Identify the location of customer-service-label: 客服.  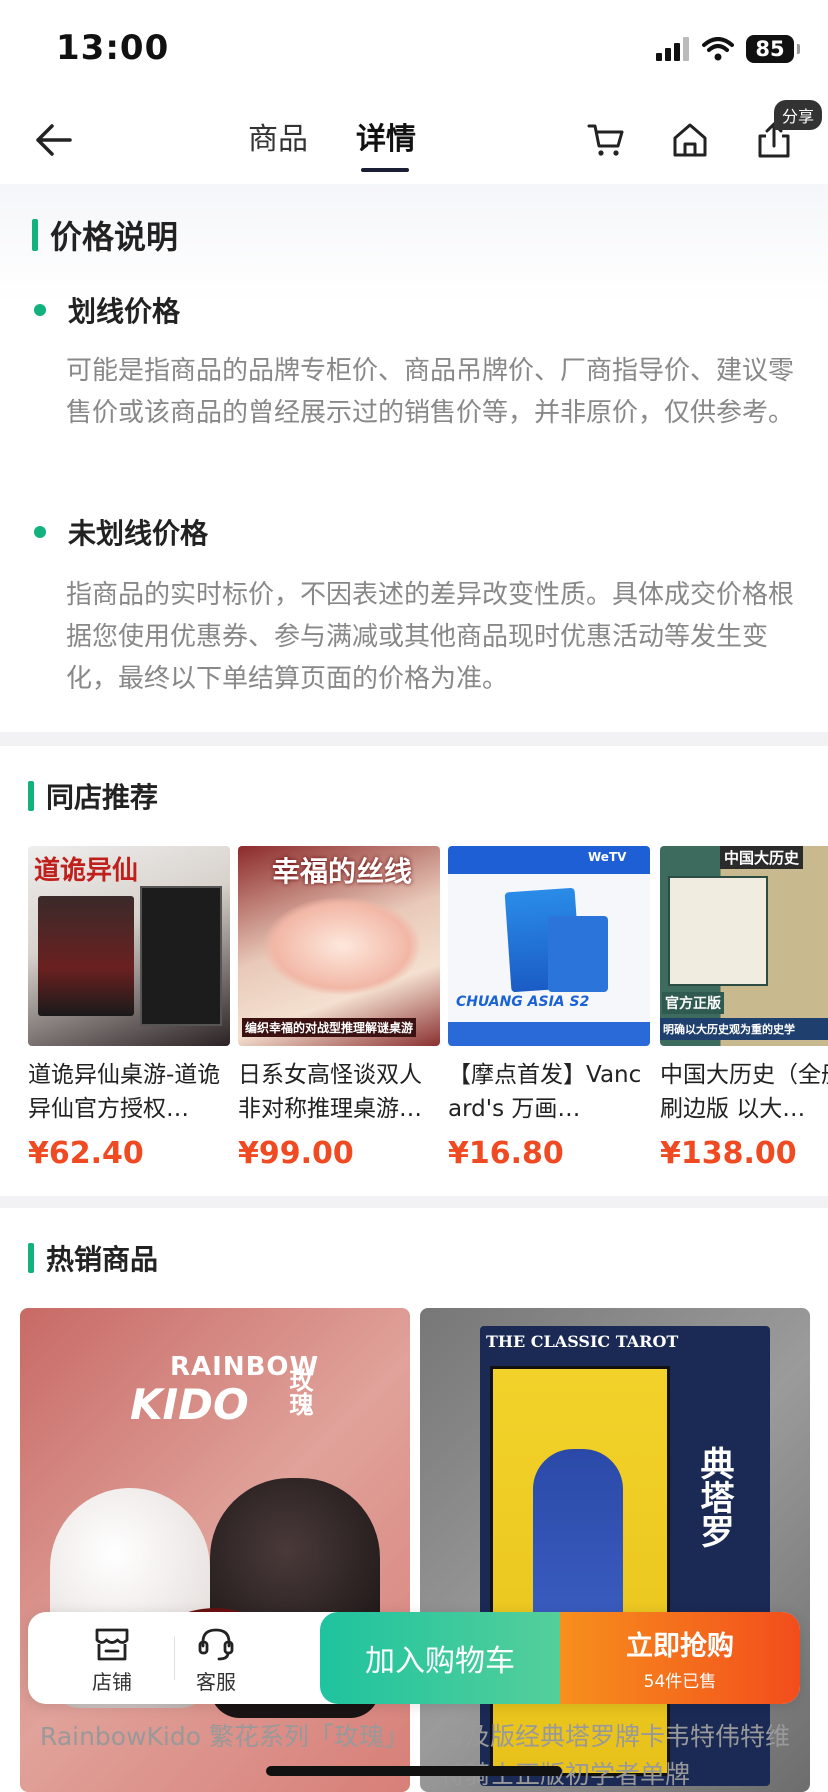
(216, 1681).